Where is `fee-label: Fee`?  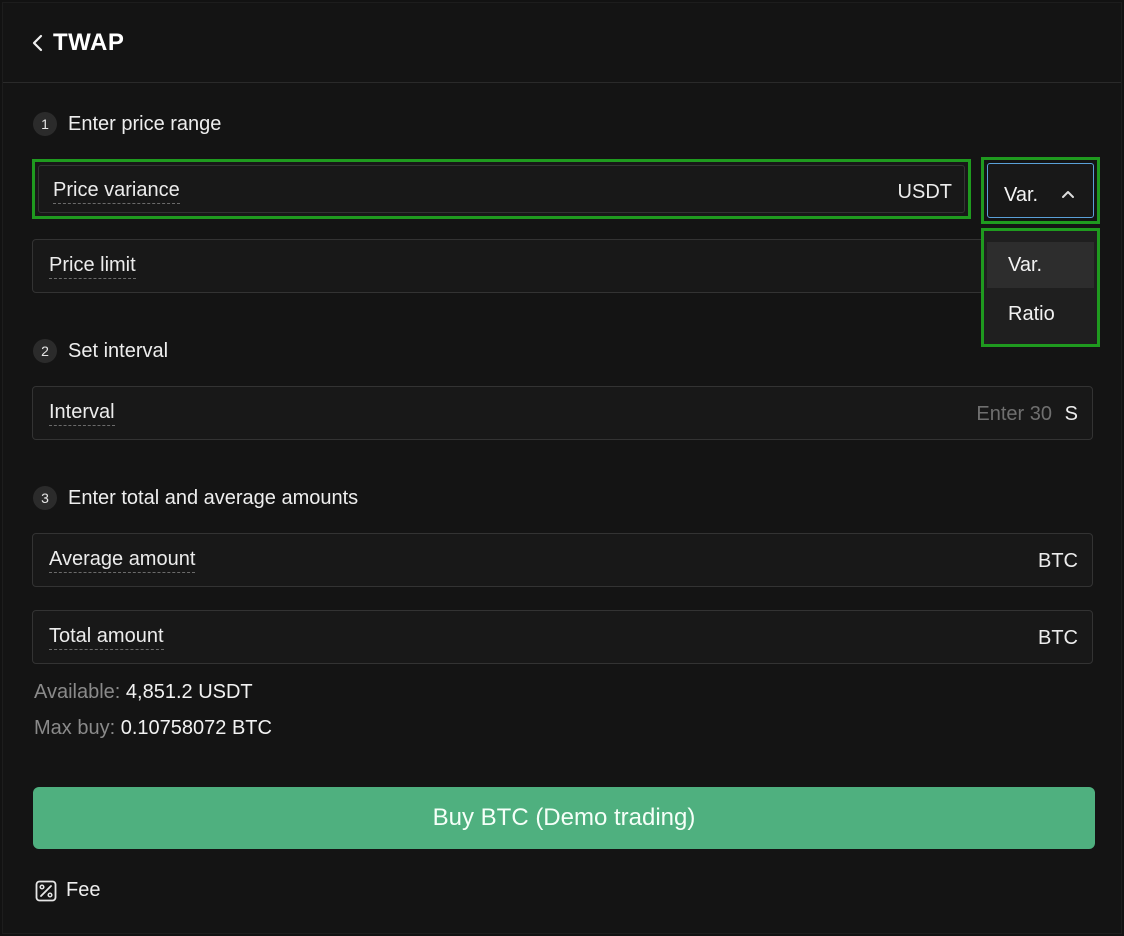 fee-label: Fee is located at coordinates (83, 890).